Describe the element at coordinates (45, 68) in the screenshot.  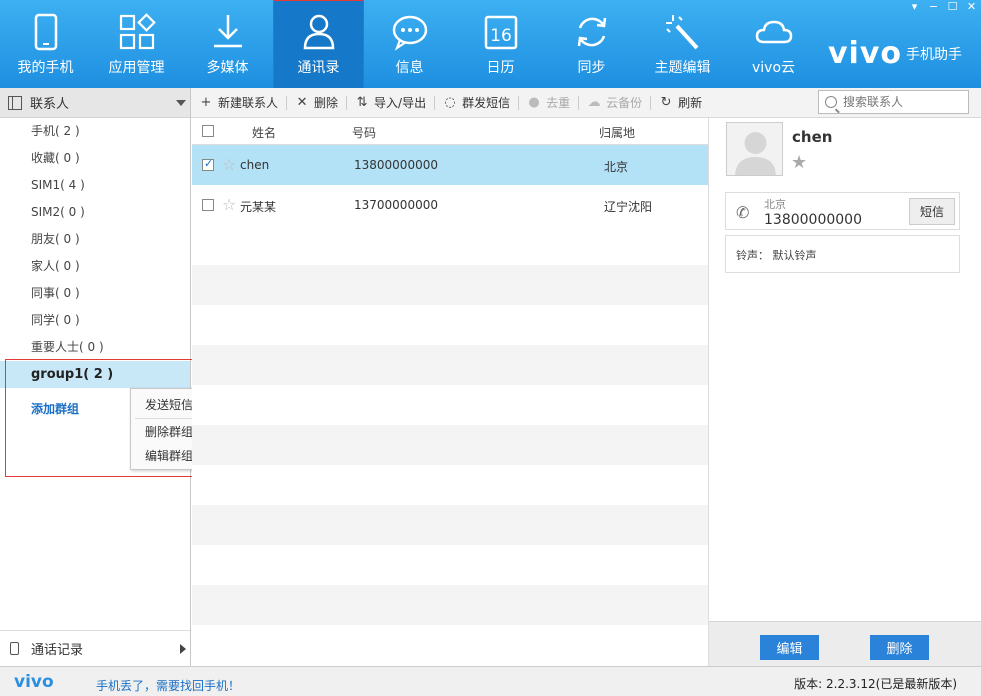
I see `nav-label: 我的手机` at that location.